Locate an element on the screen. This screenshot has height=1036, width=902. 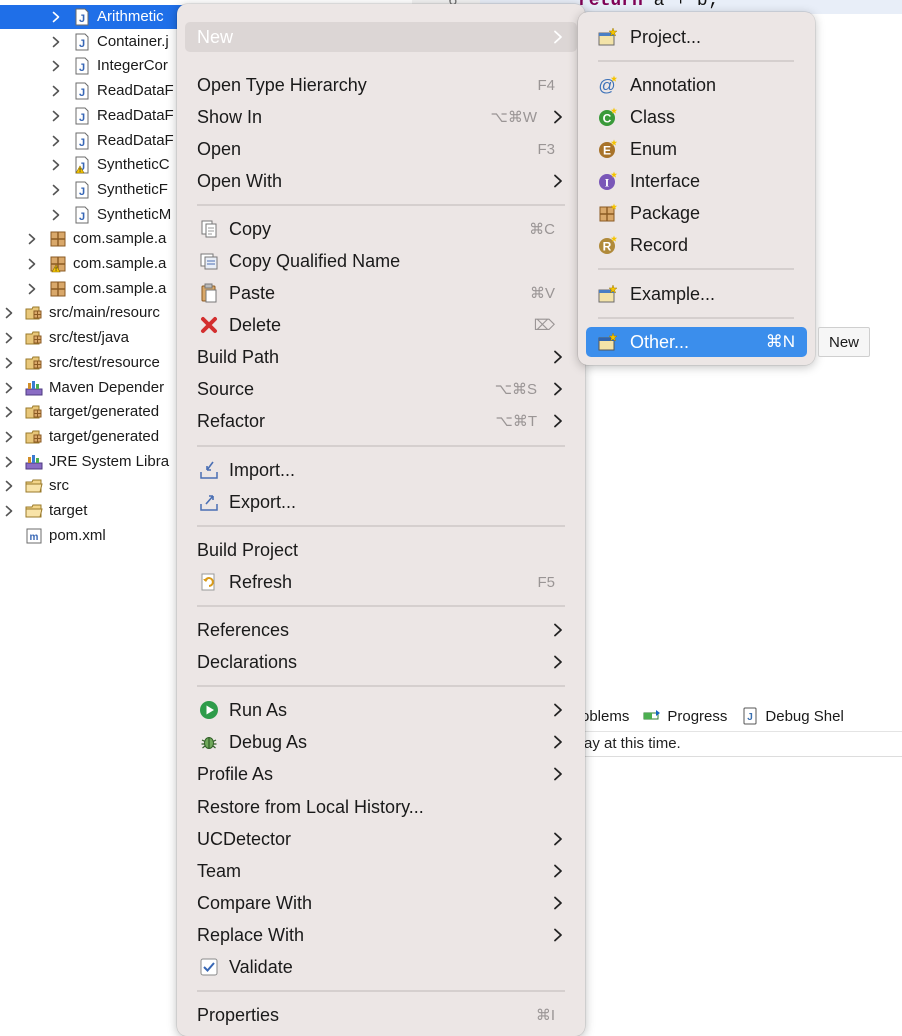
tab-progress: Progress is located at coordinates (685, 716).